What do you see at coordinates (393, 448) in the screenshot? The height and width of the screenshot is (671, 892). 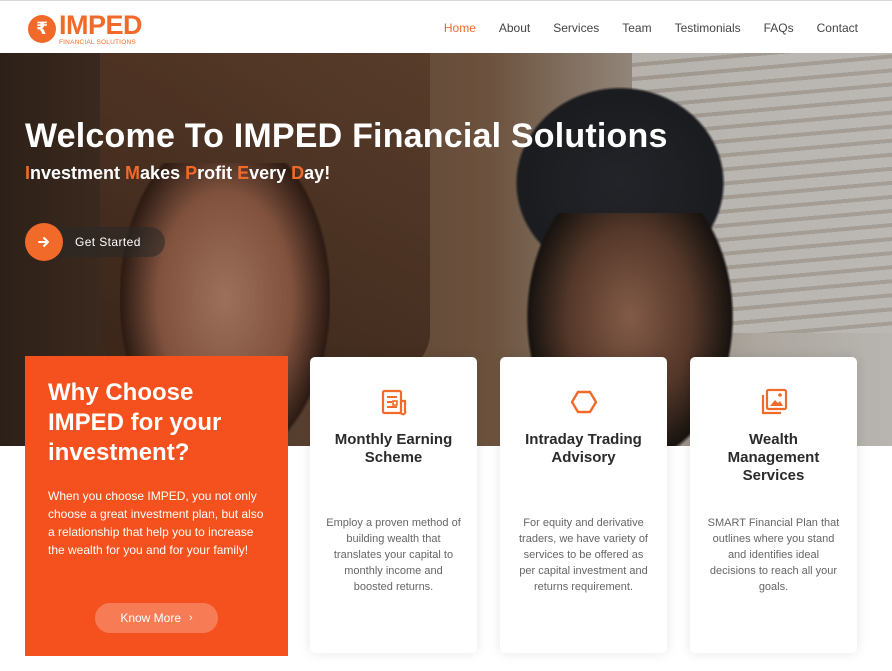 I see `service-title: Monthly Earning Scheme` at bounding box center [393, 448].